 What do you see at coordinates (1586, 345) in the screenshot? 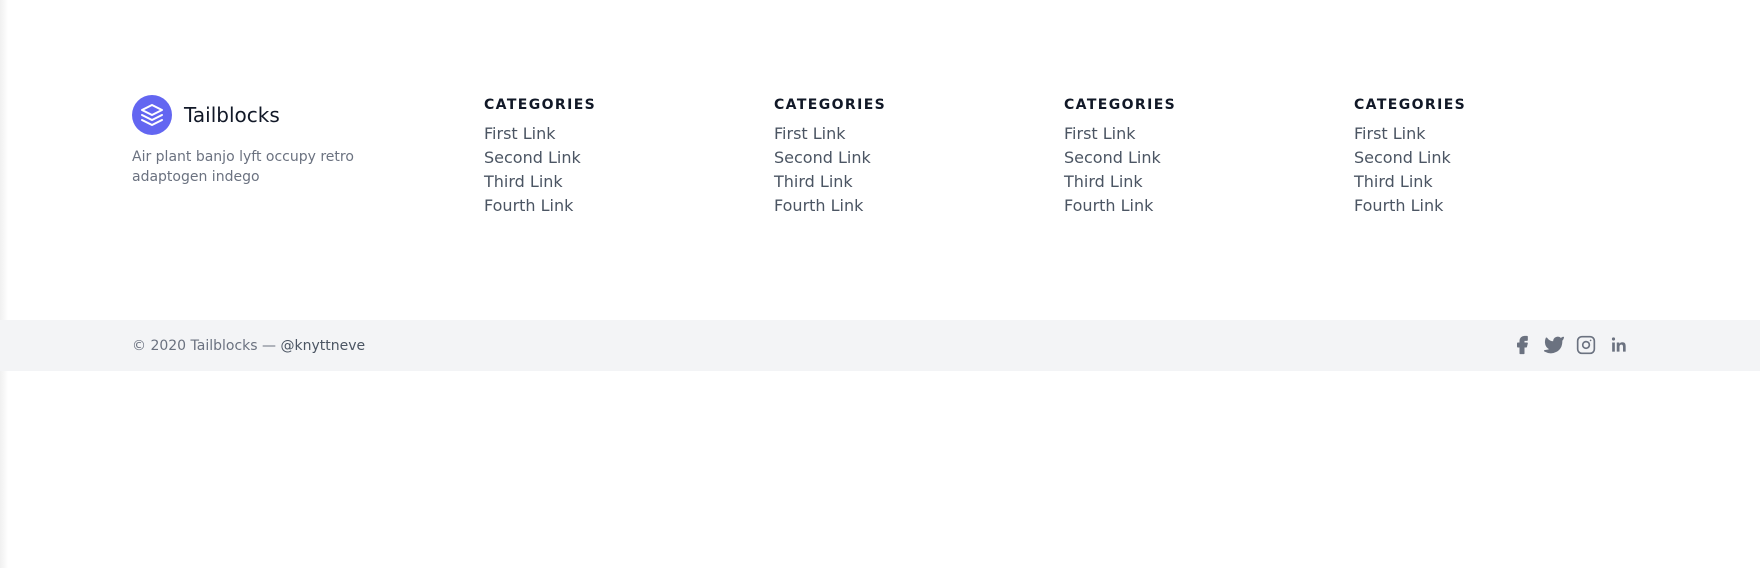
I see `instagram-icon` at bounding box center [1586, 345].